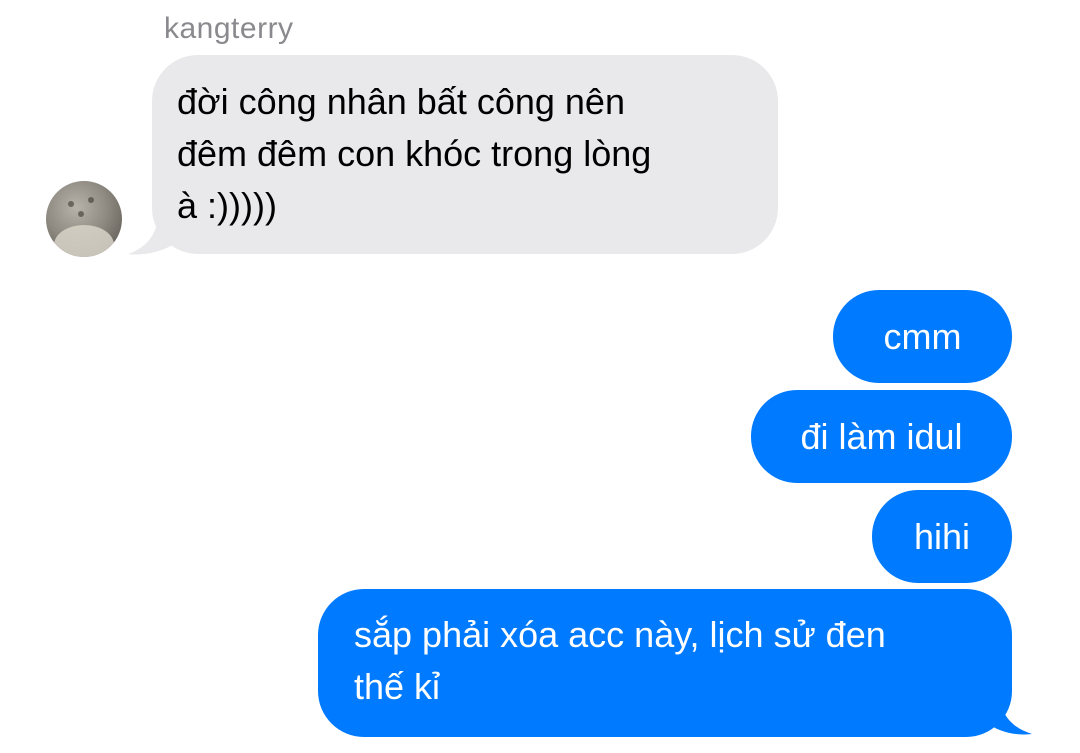 The image size is (1080, 753). Describe the element at coordinates (620, 634) in the screenshot. I see `message-line: sắp phải xóa acc này, lịch sử đen` at that location.